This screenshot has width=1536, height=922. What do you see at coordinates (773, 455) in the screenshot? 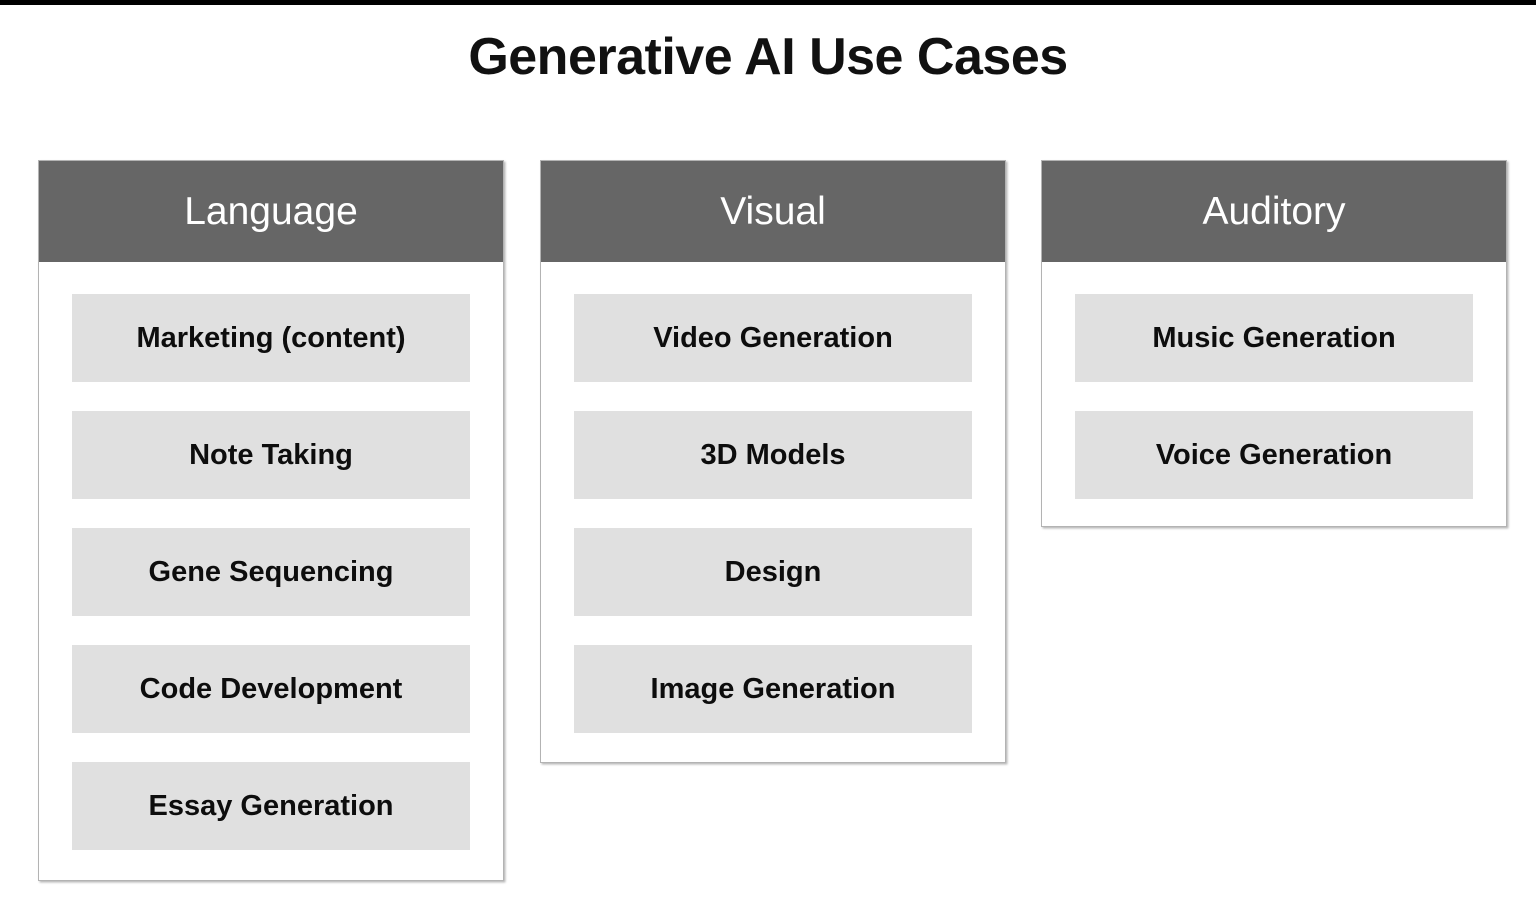
I see `use-case-item: 3D Models` at bounding box center [773, 455].